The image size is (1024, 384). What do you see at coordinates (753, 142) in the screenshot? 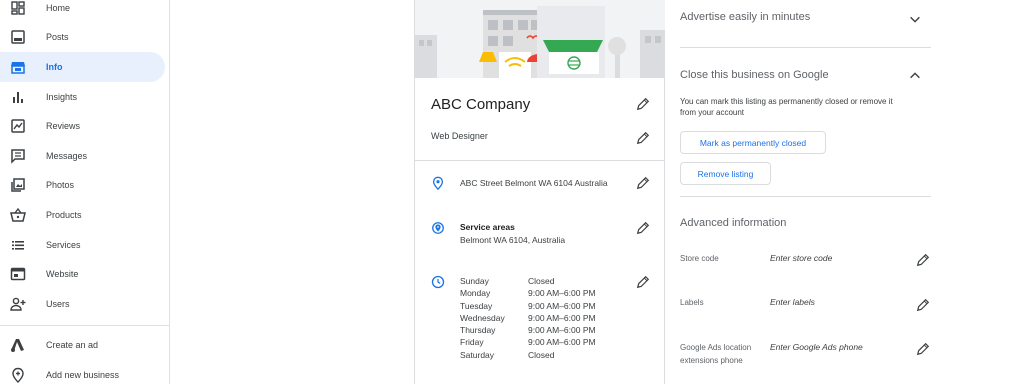
I see `mark-permanently-closed-button: Mark as permanently closed` at bounding box center [753, 142].